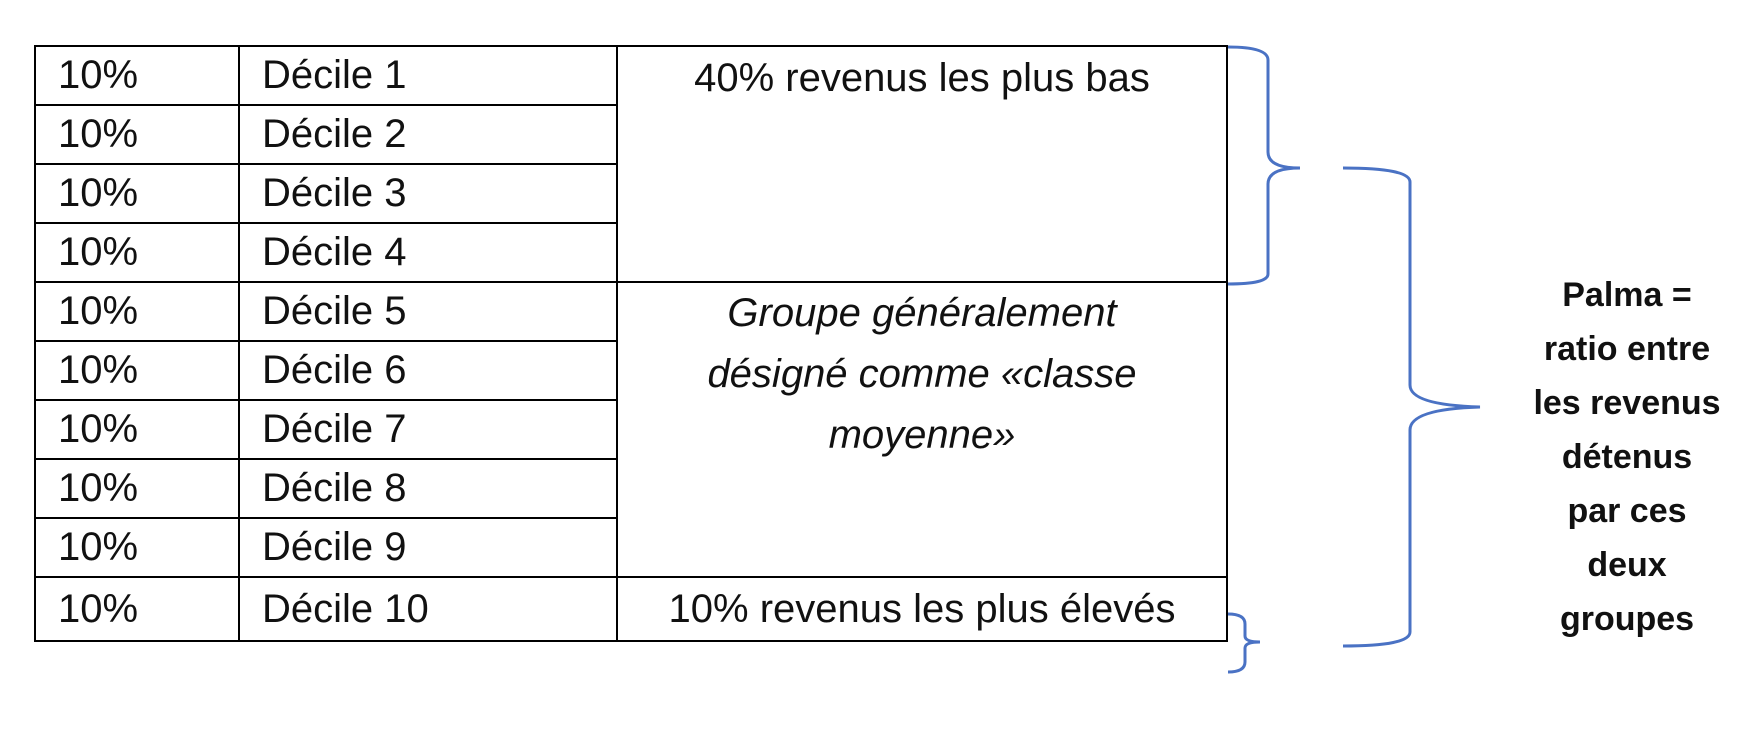 The height and width of the screenshot is (738, 1752). I want to click on palma-label-line: les revenus, so click(1627, 403).